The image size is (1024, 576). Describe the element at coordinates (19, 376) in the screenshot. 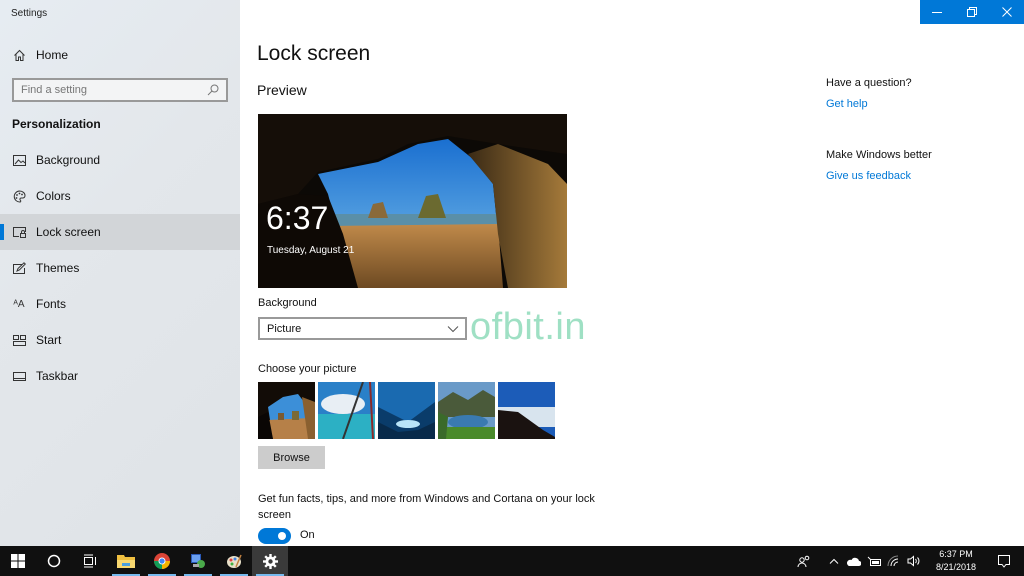

I see `taskbar-icon` at that location.